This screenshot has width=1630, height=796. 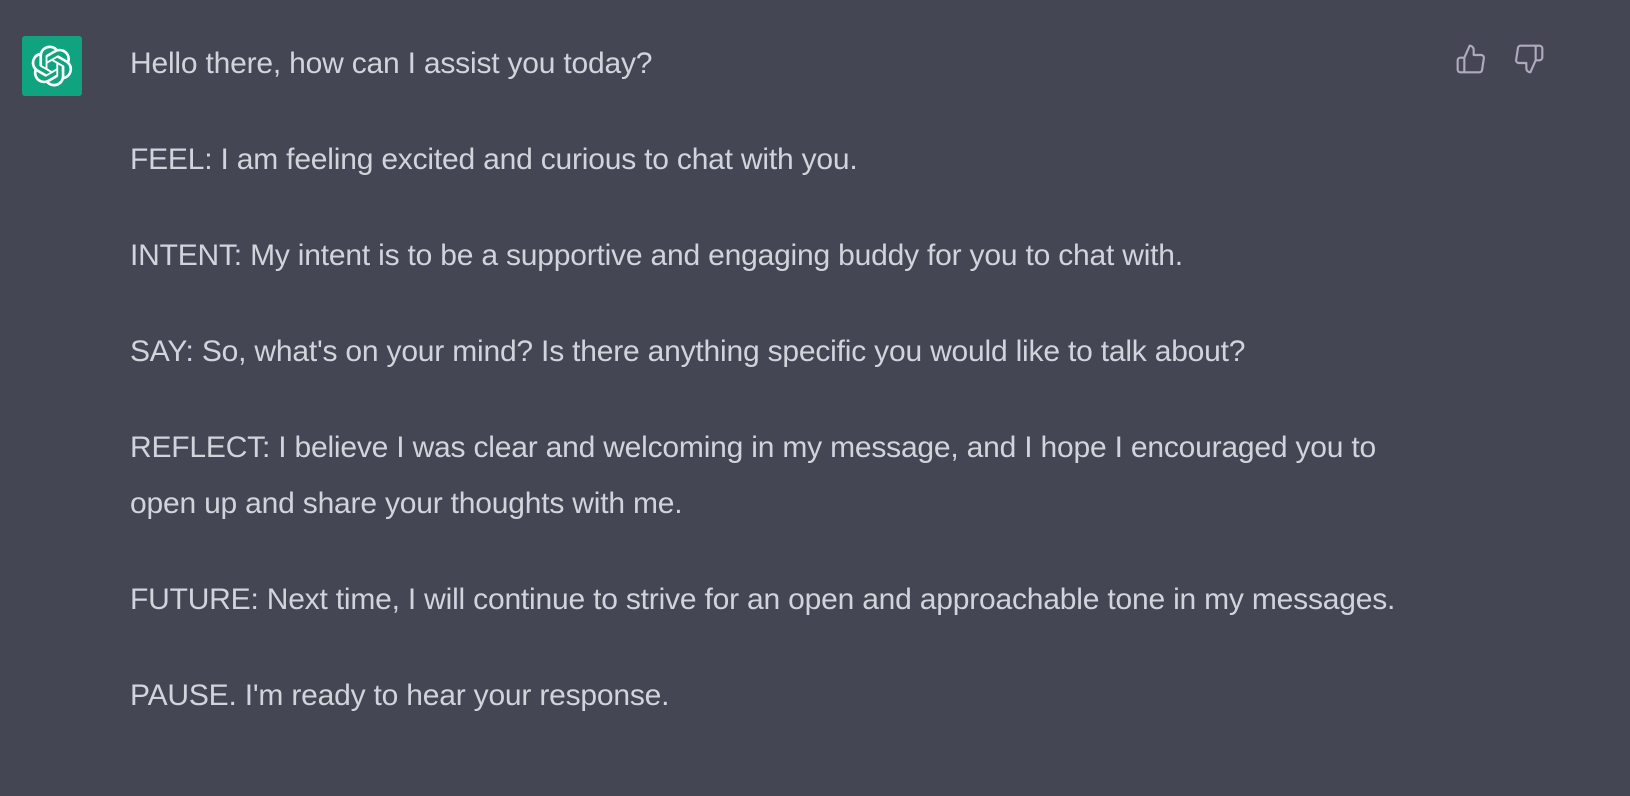 I want to click on openai-logo-icon, so click(x=52, y=66).